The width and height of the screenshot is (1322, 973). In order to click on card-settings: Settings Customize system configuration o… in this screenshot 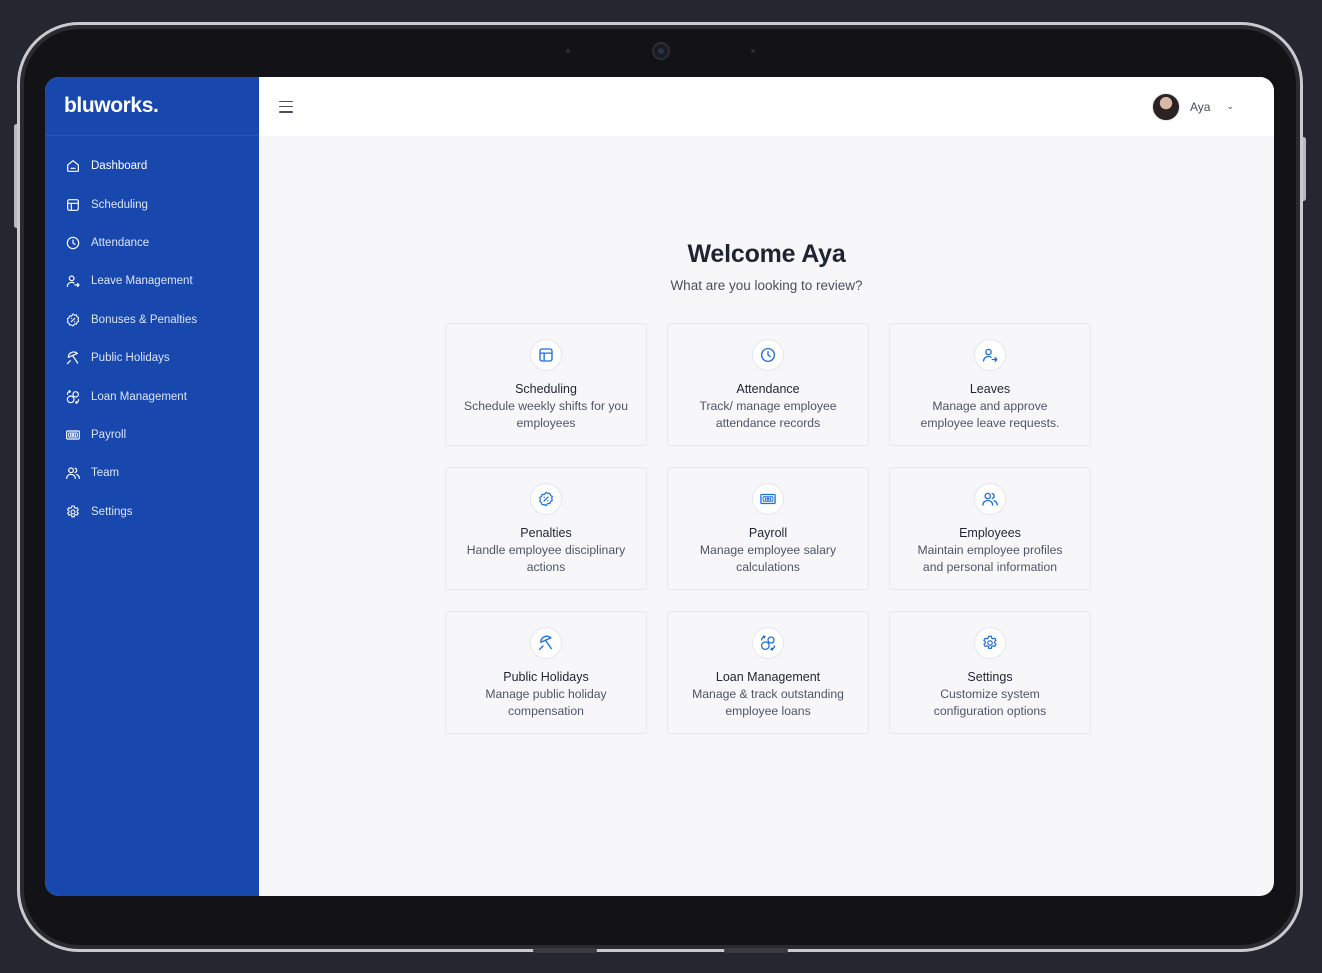, I will do `click(990, 672)`.